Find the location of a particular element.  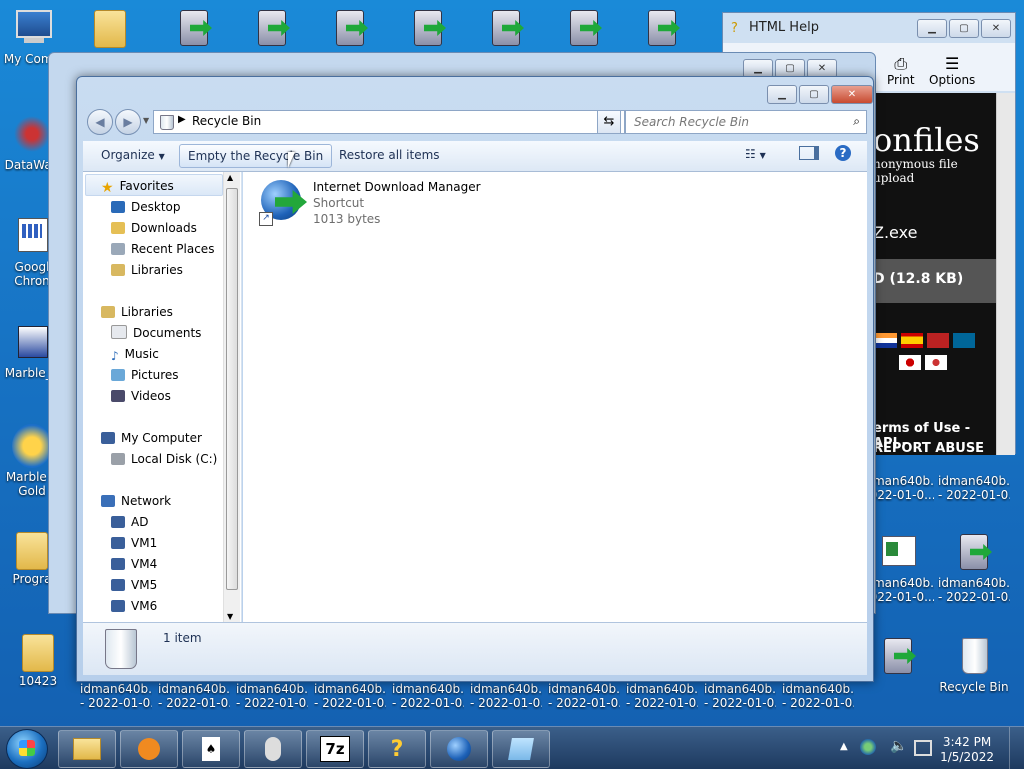

history-dropdown-icon: ▼ is located at coordinates (146, 120).